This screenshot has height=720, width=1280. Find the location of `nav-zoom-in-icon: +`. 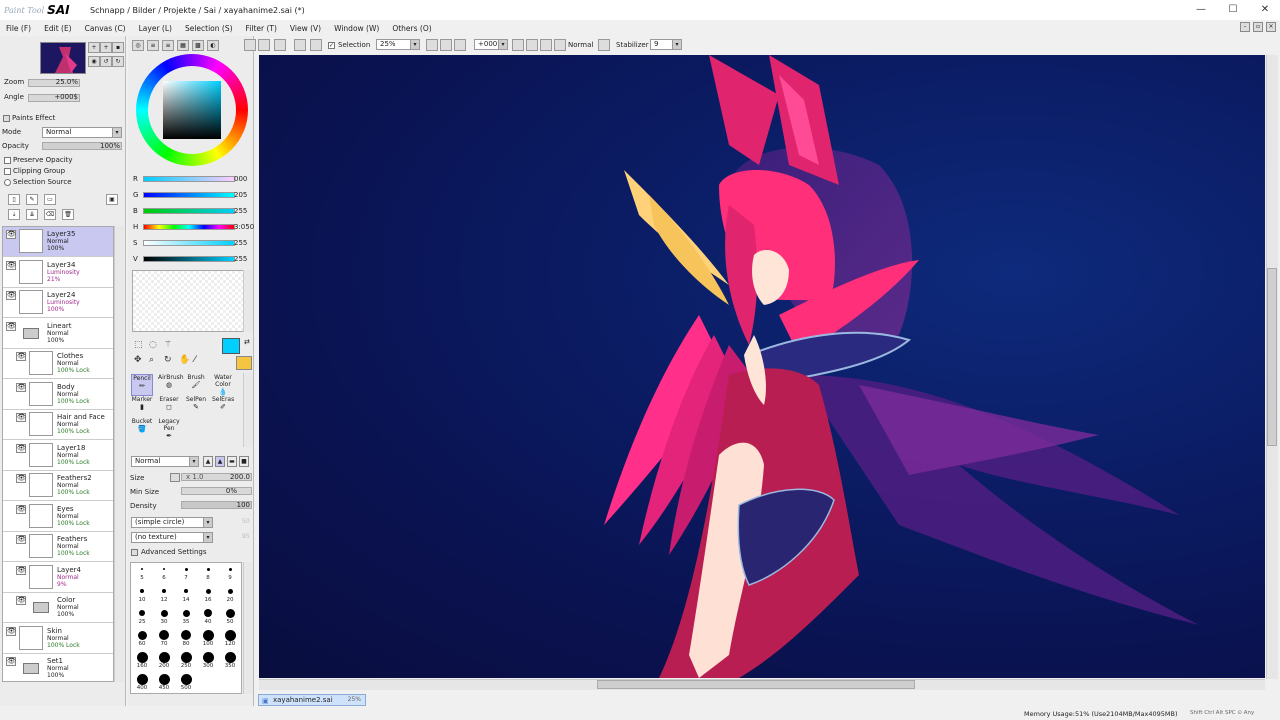

nav-zoom-in-icon: + is located at coordinates (94, 47).